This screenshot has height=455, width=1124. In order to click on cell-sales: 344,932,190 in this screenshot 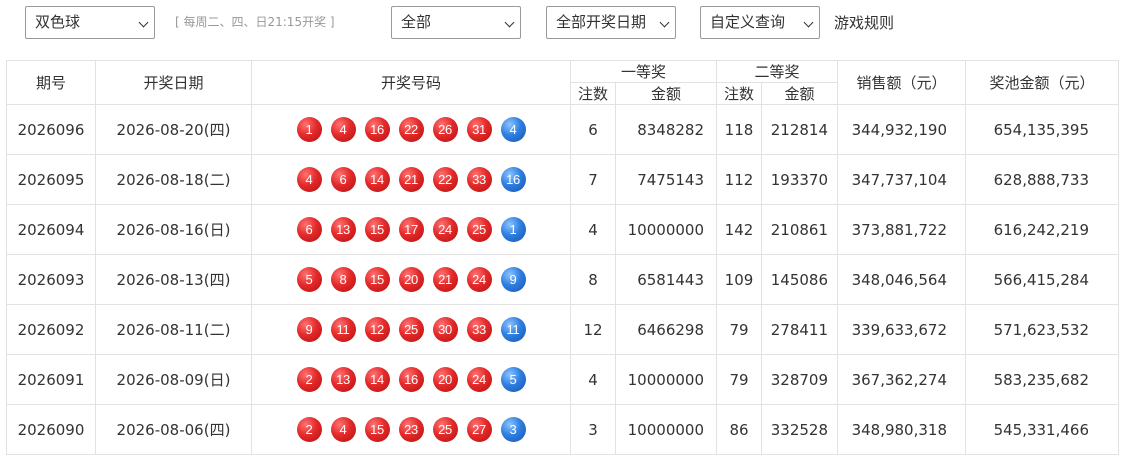, I will do `click(901, 129)`.